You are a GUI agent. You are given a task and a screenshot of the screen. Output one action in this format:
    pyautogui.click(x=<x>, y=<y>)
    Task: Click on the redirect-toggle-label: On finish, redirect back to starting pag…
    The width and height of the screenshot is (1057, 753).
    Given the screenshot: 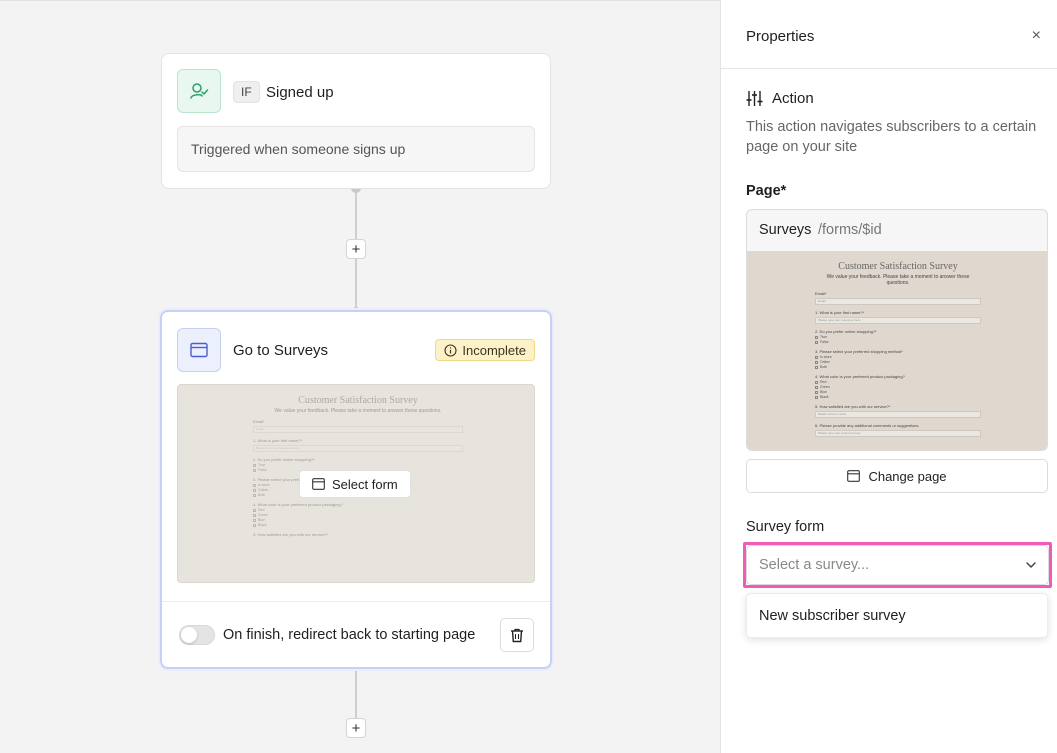 What is the action you would take?
    pyautogui.click(x=349, y=635)
    